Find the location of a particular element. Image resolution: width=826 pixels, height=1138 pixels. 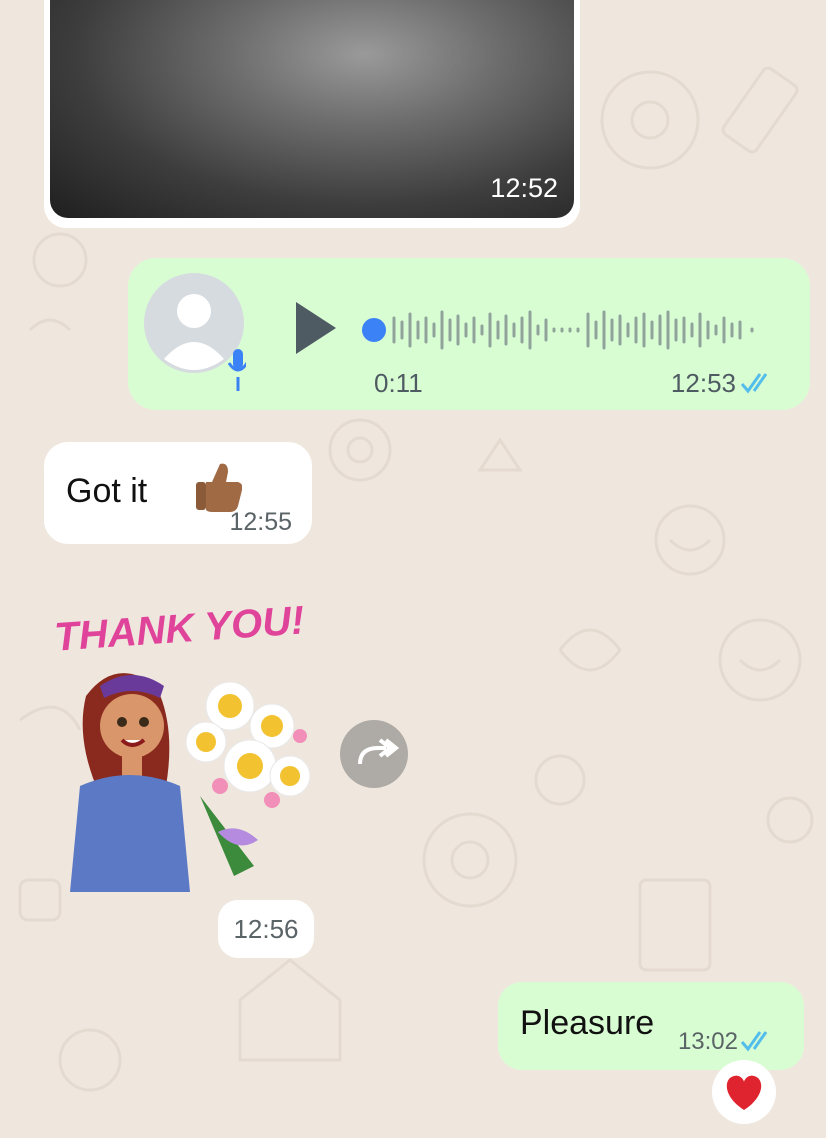

message-time: 13:02 is located at coordinates (707, 1041).